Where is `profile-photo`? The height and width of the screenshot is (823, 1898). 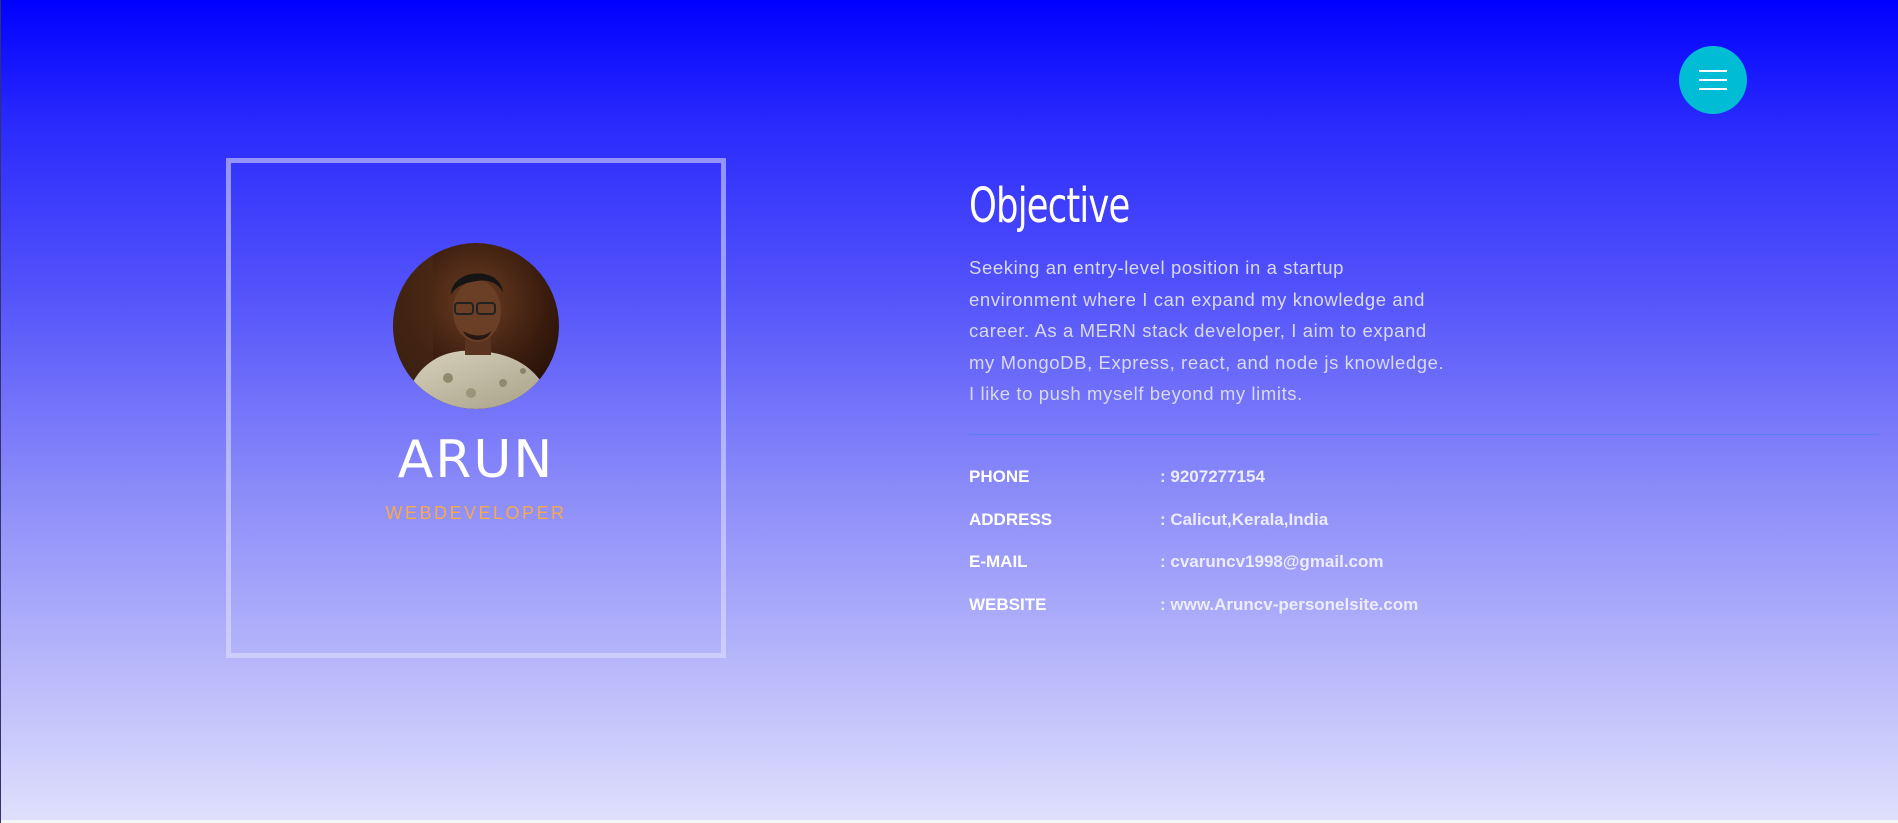 profile-photo is located at coordinates (476, 326).